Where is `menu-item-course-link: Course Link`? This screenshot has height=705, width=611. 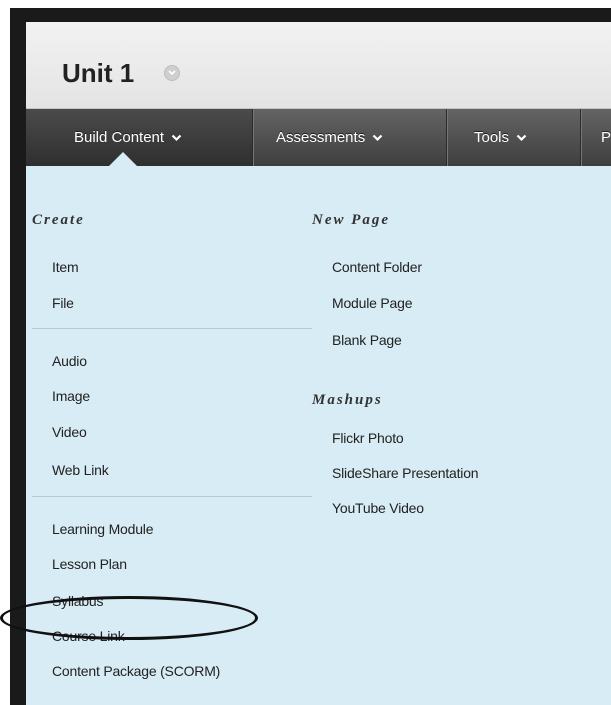
menu-item-course-link: Course Link is located at coordinates (88, 636).